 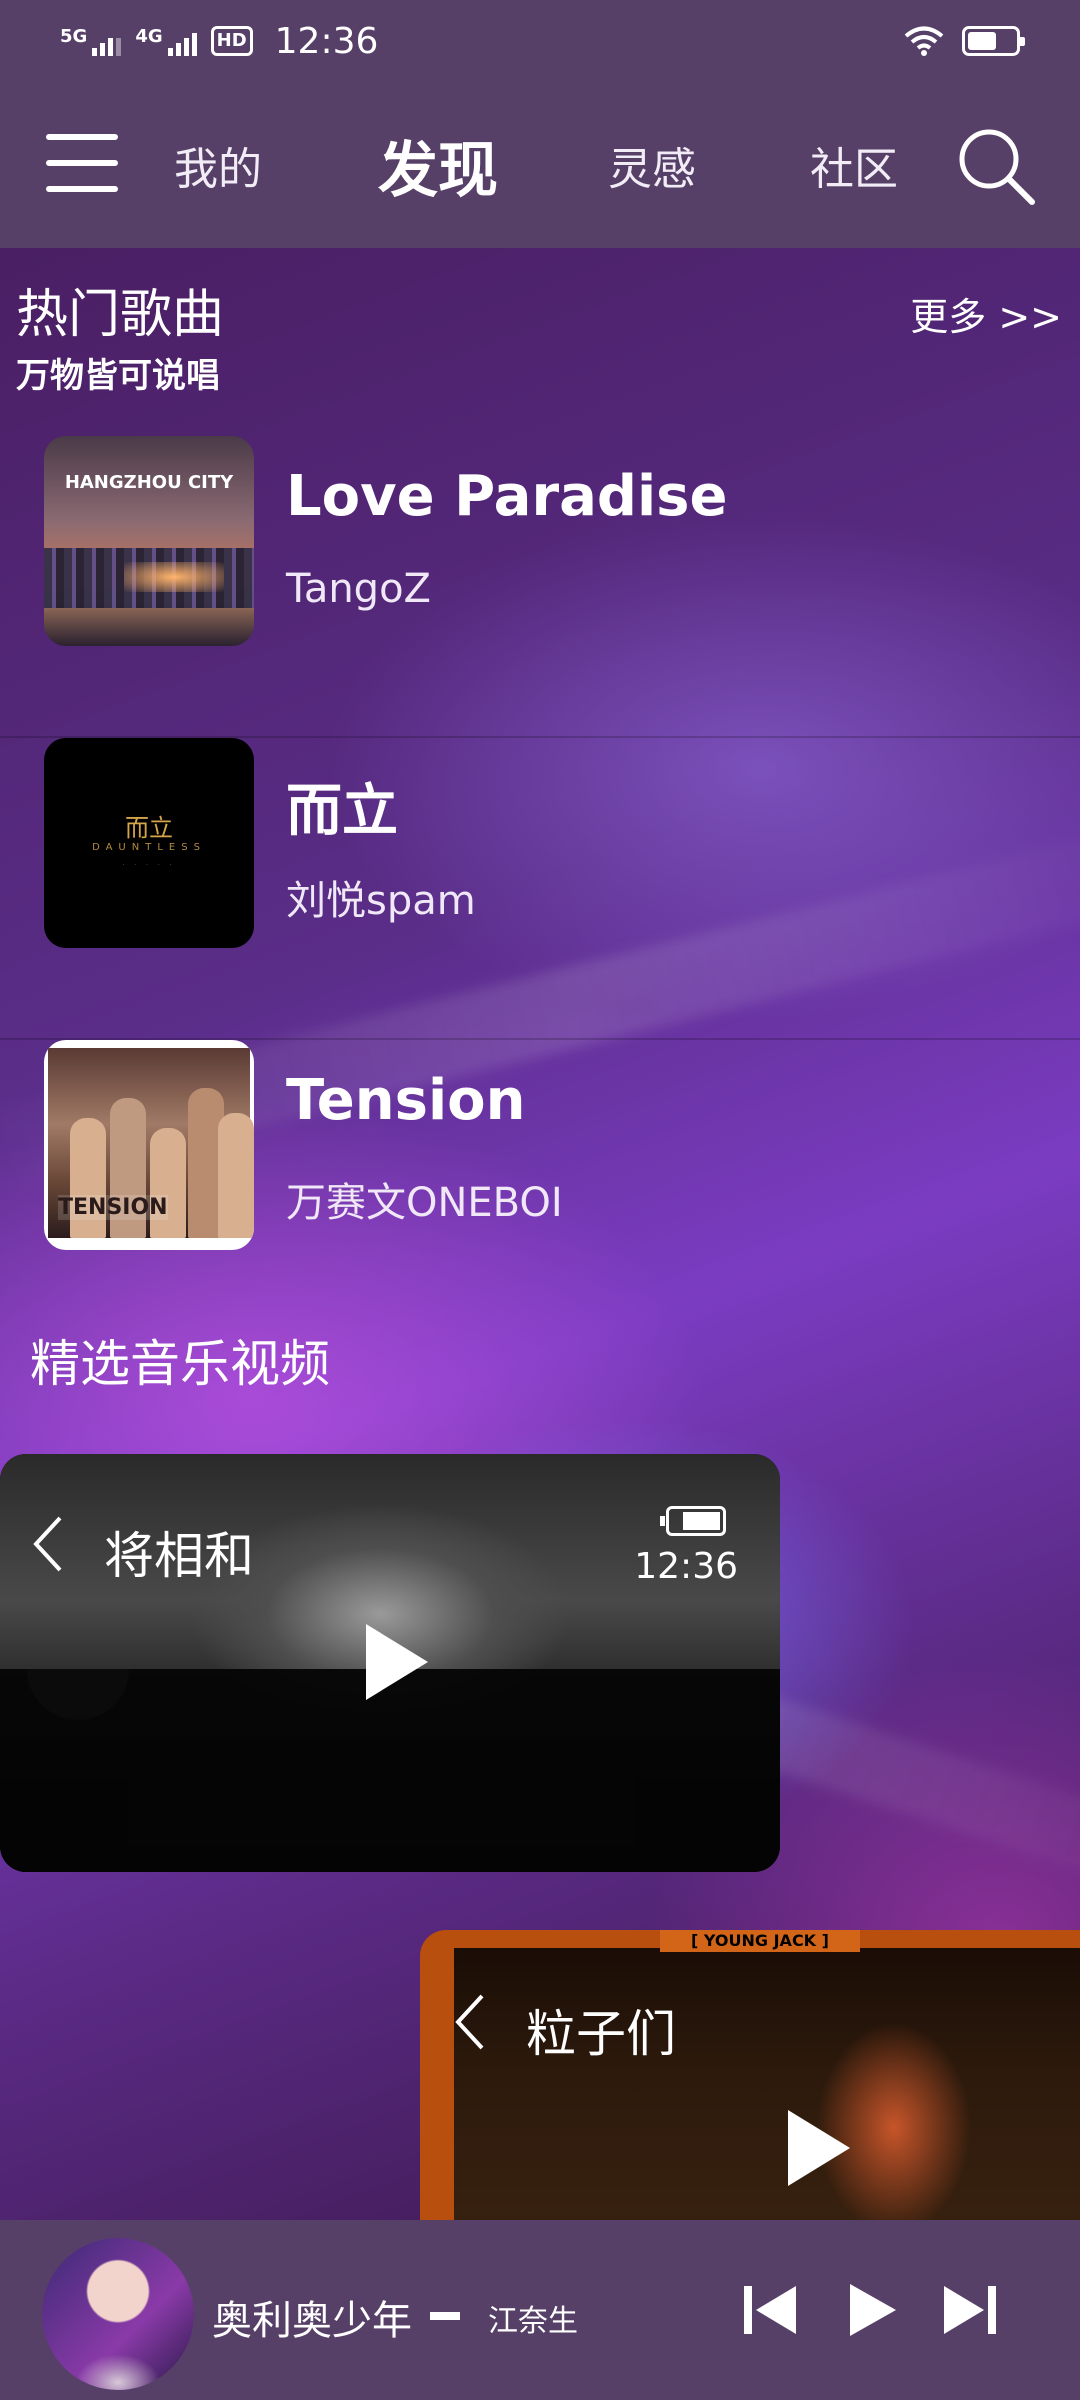 What do you see at coordinates (507, 496) in the screenshot?
I see `song-title: Love Paradise` at bounding box center [507, 496].